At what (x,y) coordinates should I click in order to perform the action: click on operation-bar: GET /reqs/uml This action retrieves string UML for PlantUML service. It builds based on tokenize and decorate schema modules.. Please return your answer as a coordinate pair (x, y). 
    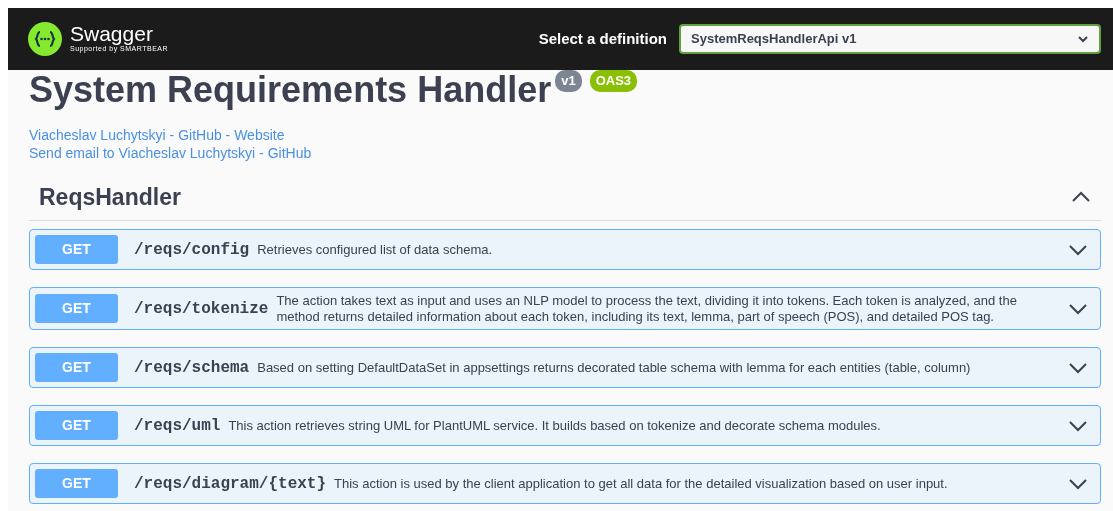
    Looking at the image, I should click on (565, 426).